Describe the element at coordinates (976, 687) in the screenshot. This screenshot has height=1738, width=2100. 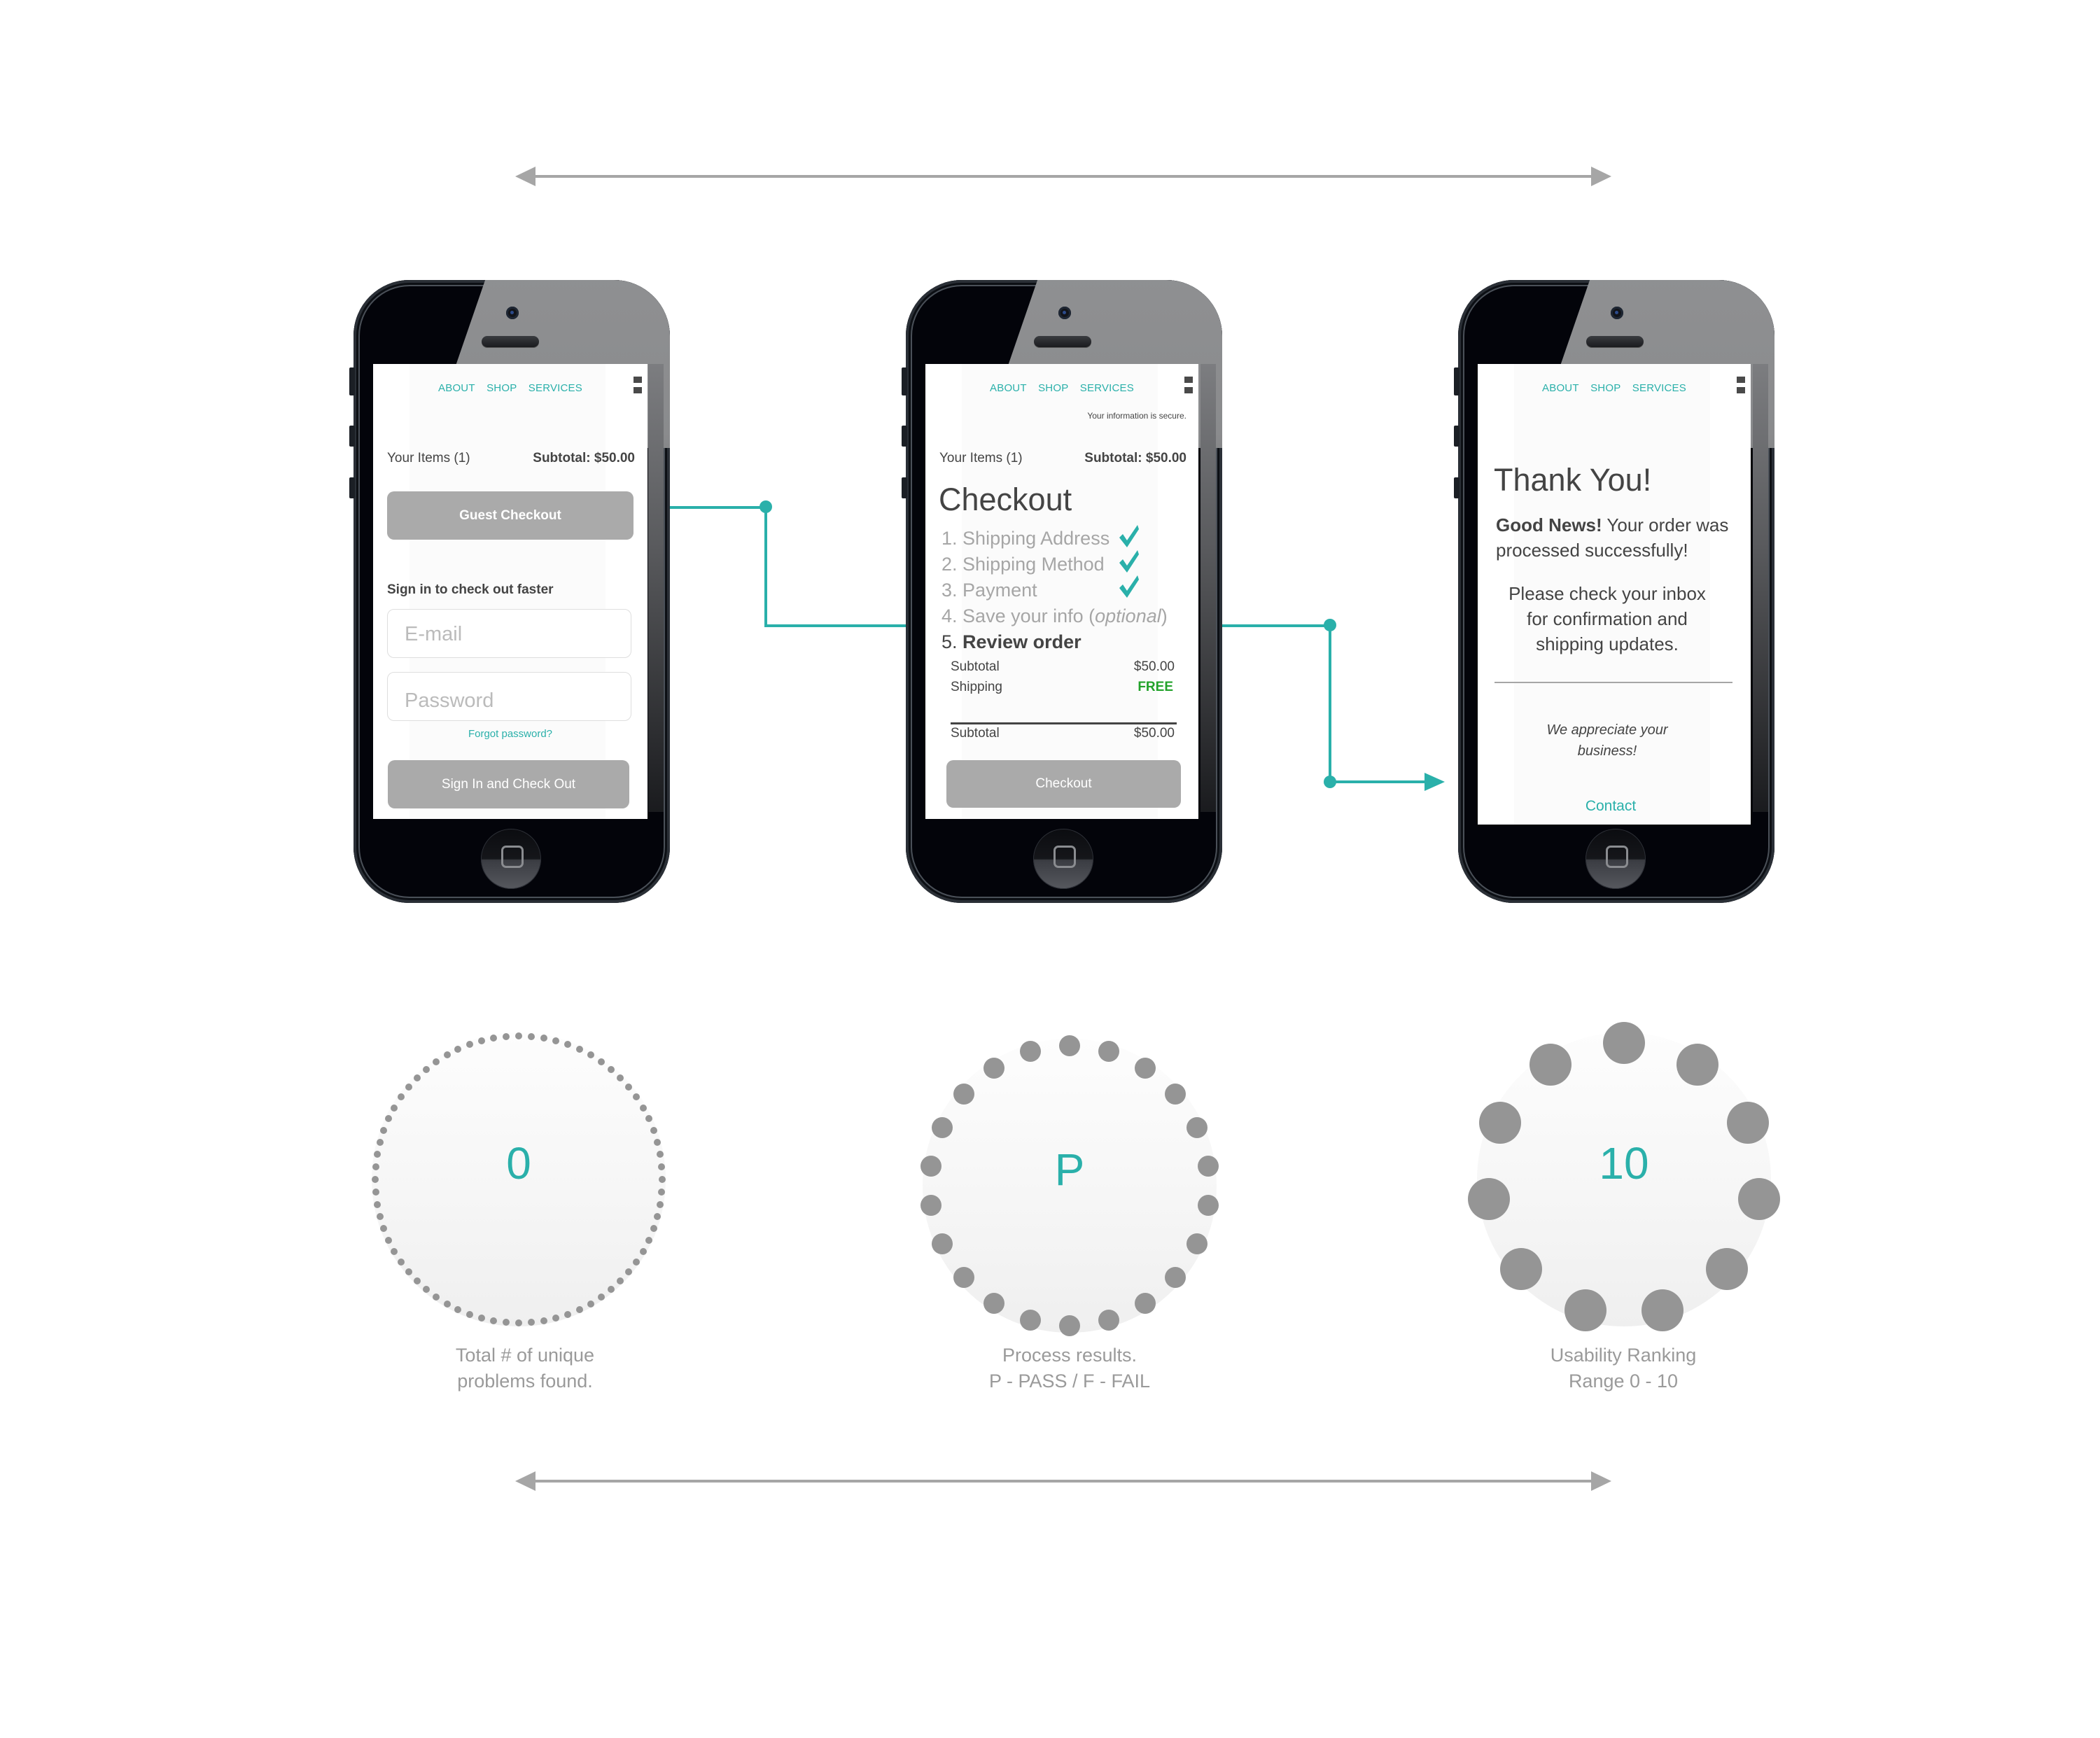
I see `summary-shipping-label: Shipping` at that location.